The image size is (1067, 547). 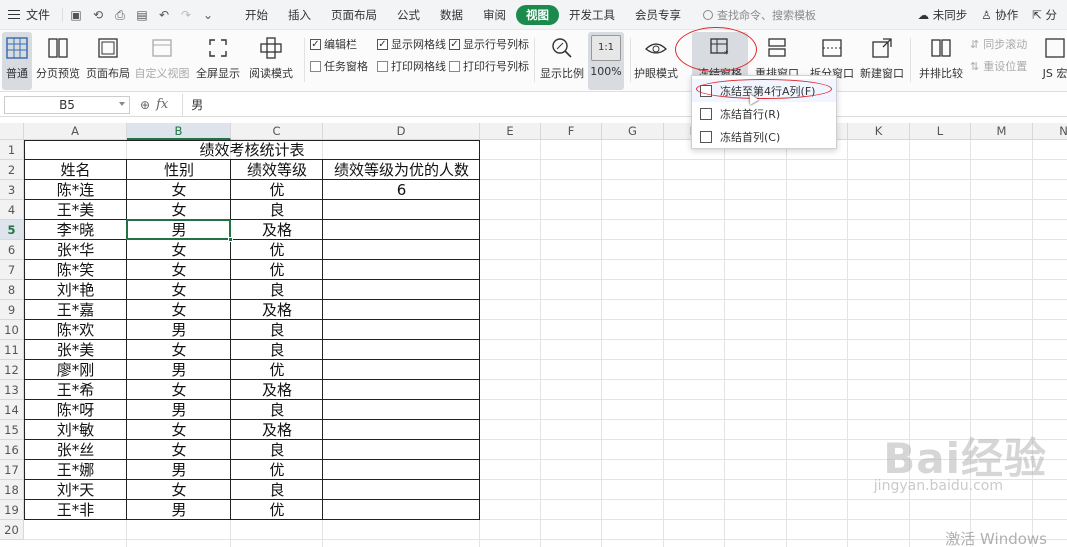 What do you see at coordinates (12, 250) in the screenshot?
I see `row-header-6: 6` at bounding box center [12, 250].